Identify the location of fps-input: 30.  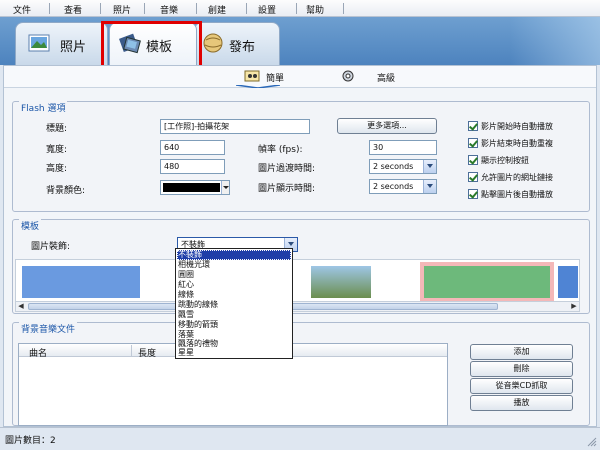
(403, 147).